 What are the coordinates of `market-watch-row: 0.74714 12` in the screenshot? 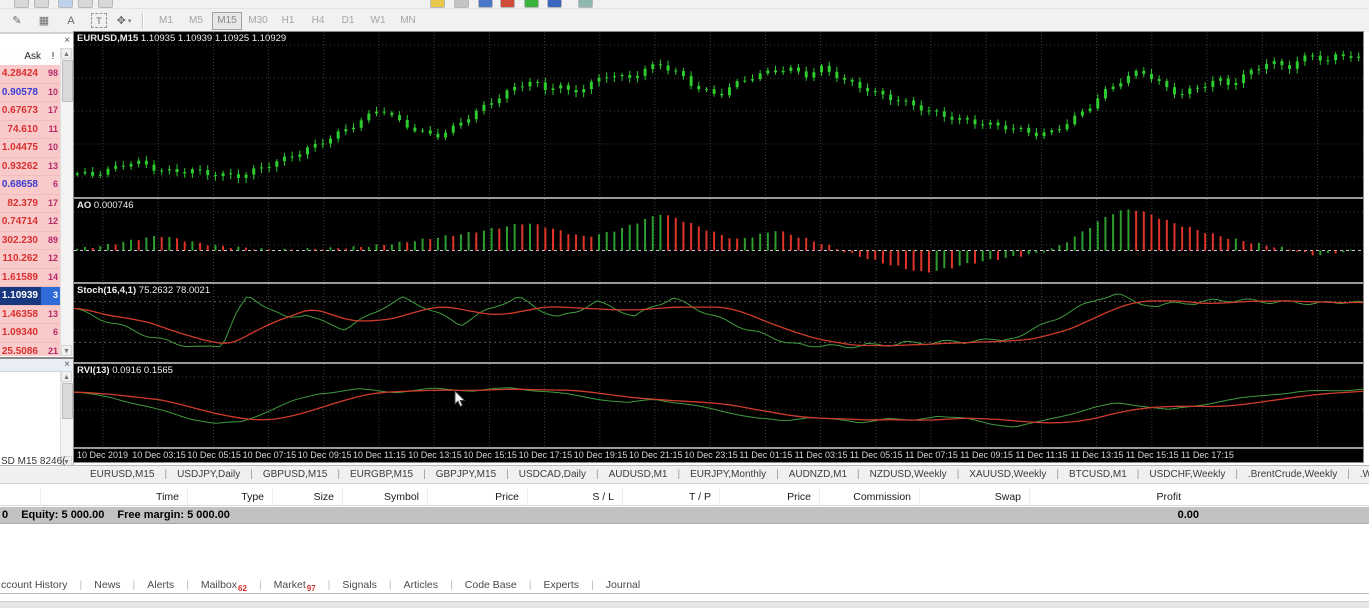 It's located at (30, 222).